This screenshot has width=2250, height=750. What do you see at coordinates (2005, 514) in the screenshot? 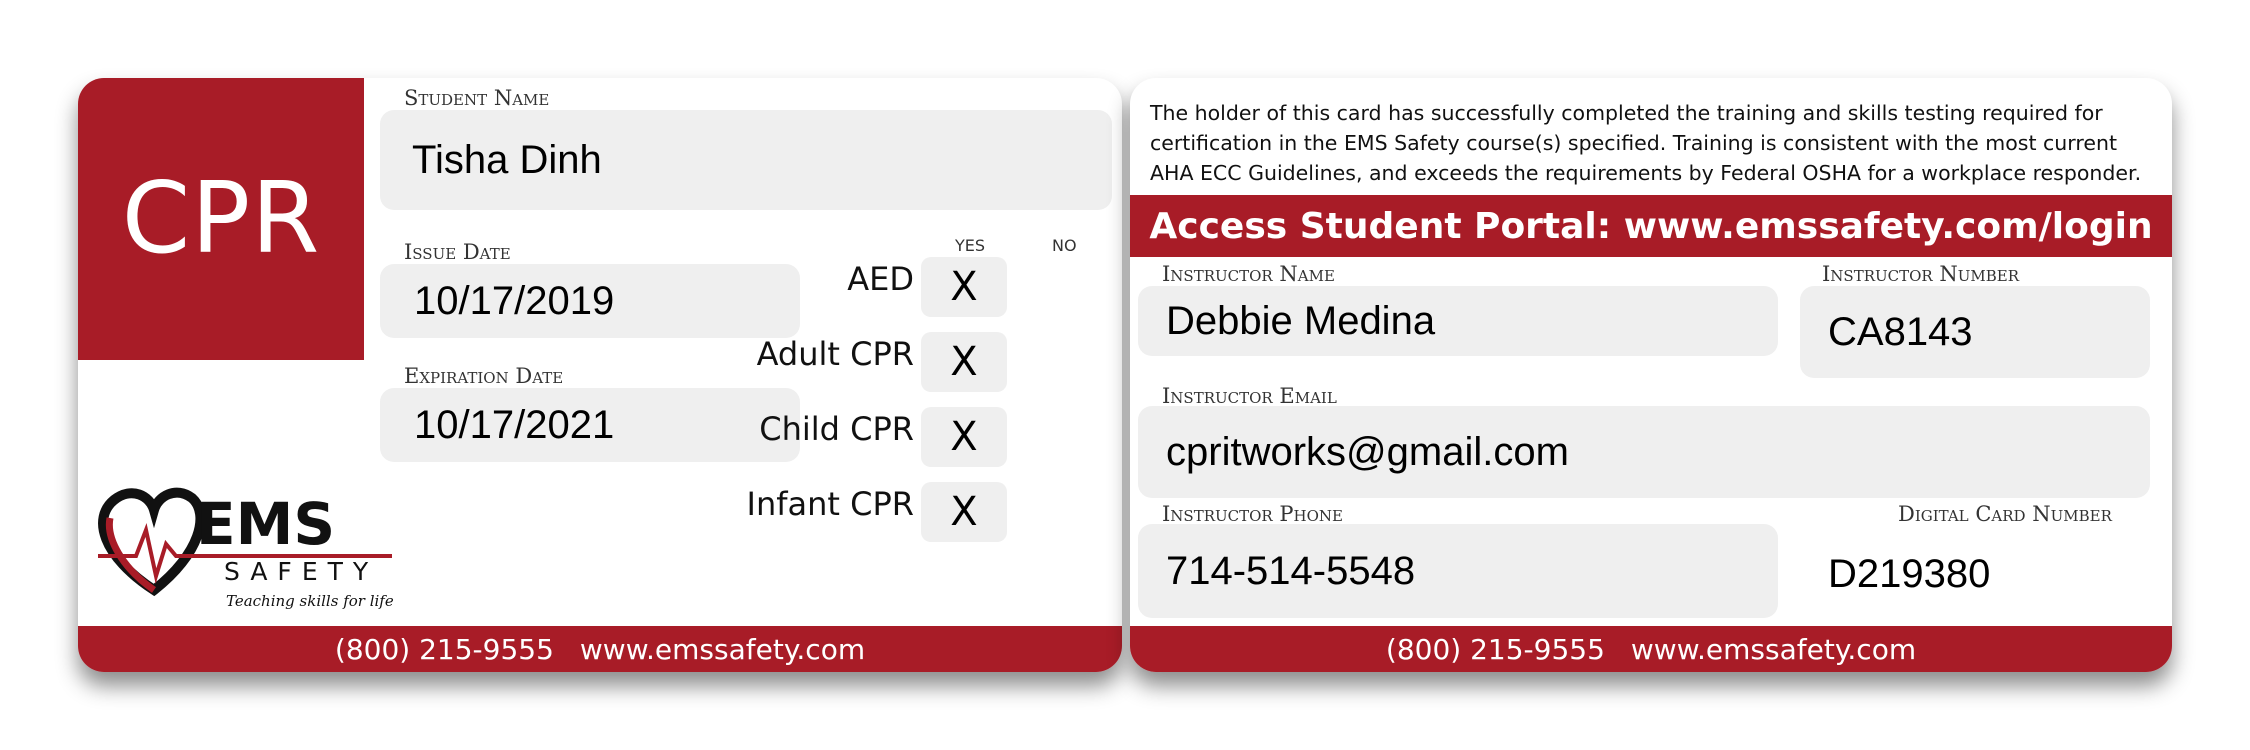
I see `digital-card-number-label: Digital Card Number` at bounding box center [2005, 514].